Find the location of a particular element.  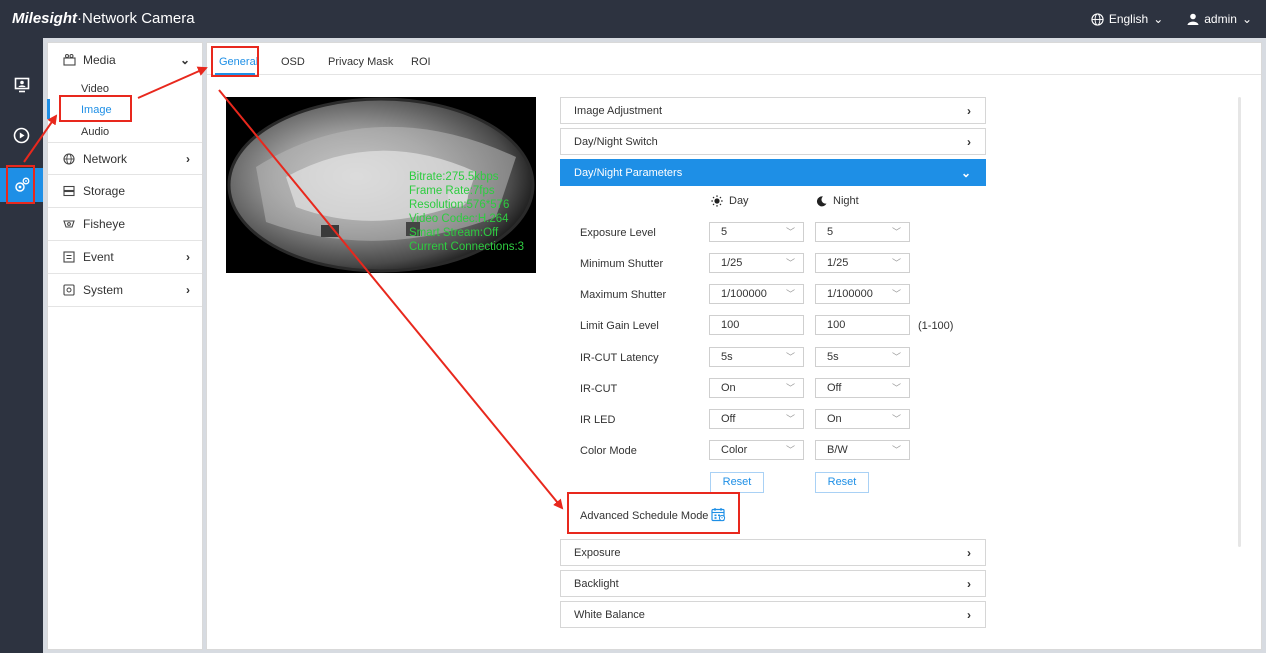

limit-gain-level-day-input: 100 is located at coordinates (756, 325).